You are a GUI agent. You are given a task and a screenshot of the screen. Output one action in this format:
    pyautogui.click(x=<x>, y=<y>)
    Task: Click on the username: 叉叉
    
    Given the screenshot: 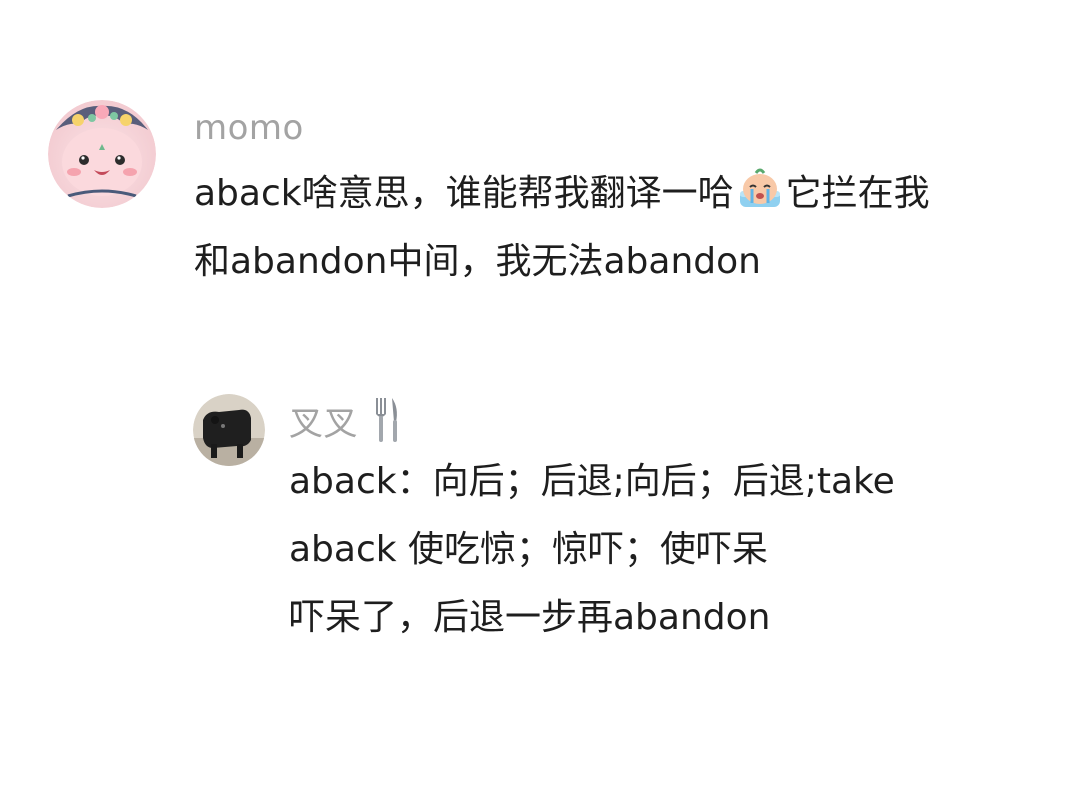 What is the action you would take?
    pyautogui.click(x=323, y=420)
    